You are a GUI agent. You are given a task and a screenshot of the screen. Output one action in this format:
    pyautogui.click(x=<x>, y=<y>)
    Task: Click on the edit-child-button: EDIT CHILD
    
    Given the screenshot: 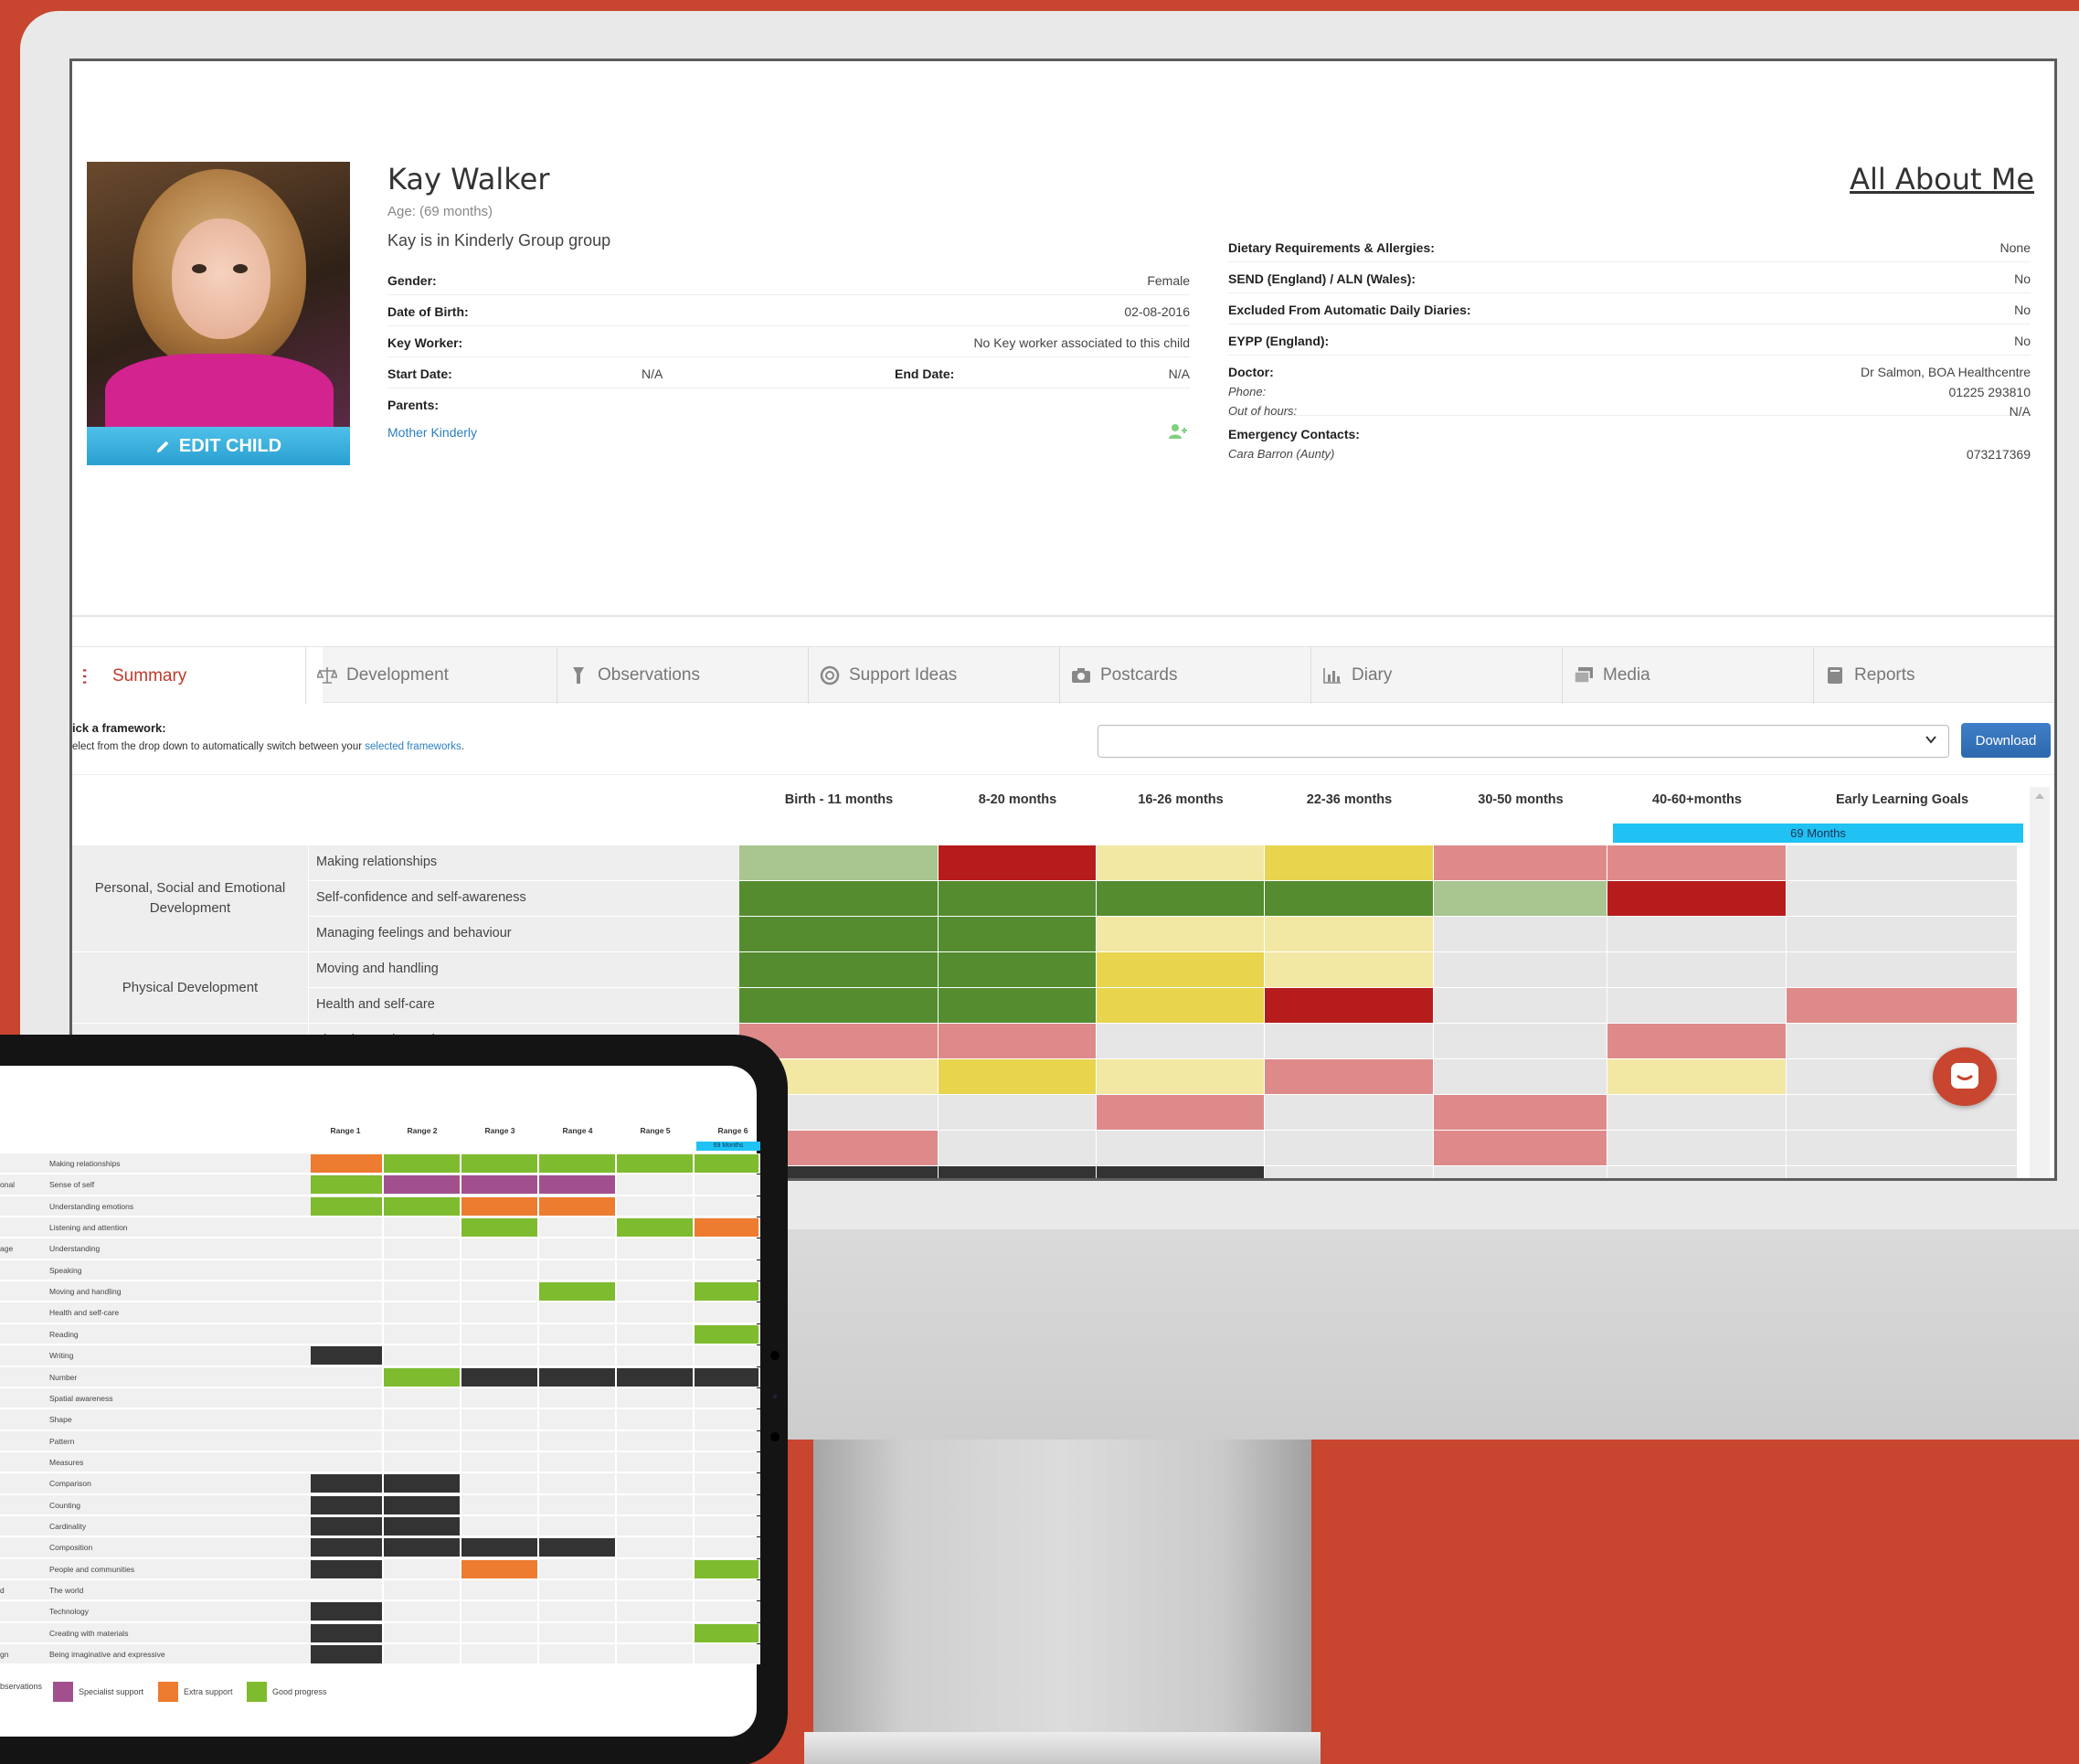 What is the action you would take?
    pyautogui.click(x=219, y=446)
    